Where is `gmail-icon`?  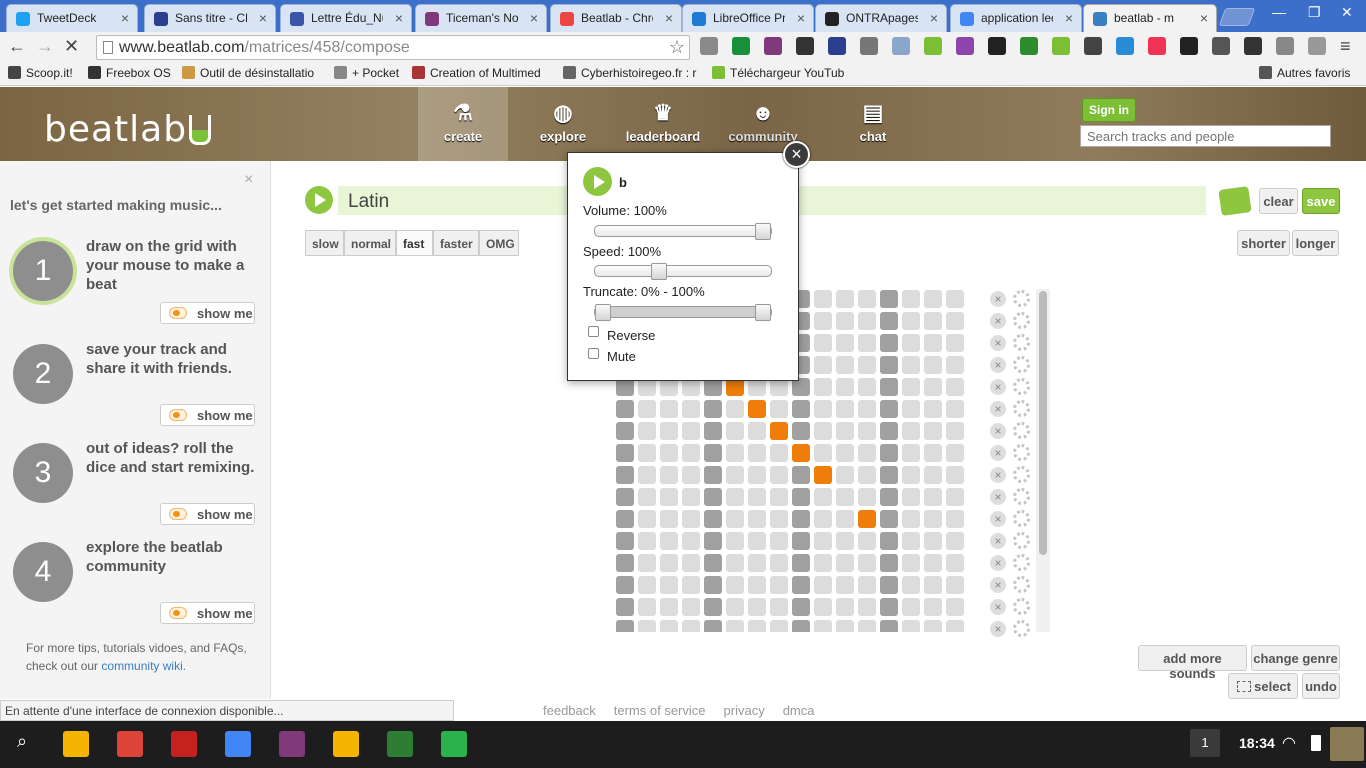
gmail-icon is located at coordinates (184, 744).